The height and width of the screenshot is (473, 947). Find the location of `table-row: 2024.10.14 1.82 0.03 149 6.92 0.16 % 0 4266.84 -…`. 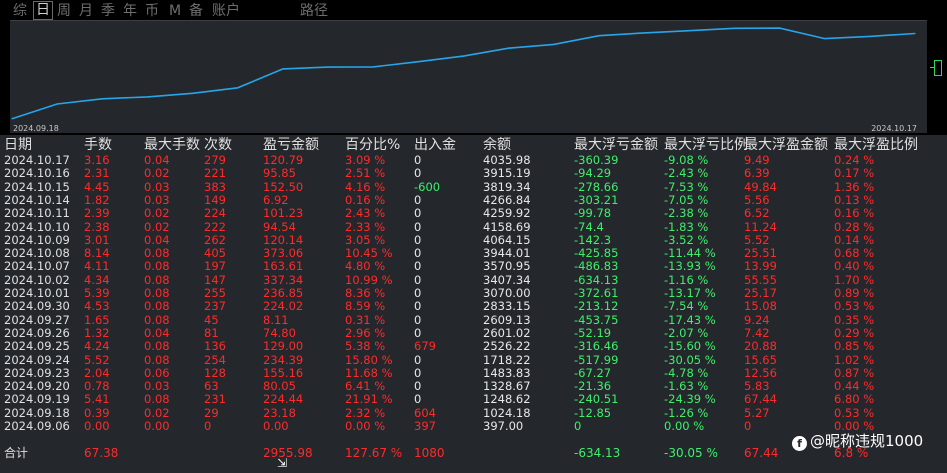

table-row: 2024.10.14 1.82 0.03 149 6.92 0.16 % 0 4266.84 -… is located at coordinates (473, 199).